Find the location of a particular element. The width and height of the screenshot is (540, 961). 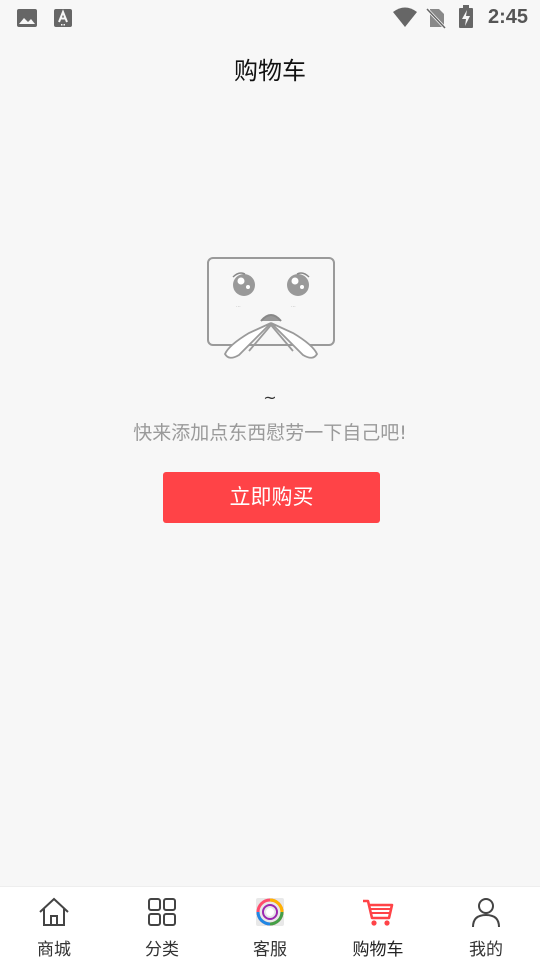

buy-now-button: 立即购买 is located at coordinates (271, 497).